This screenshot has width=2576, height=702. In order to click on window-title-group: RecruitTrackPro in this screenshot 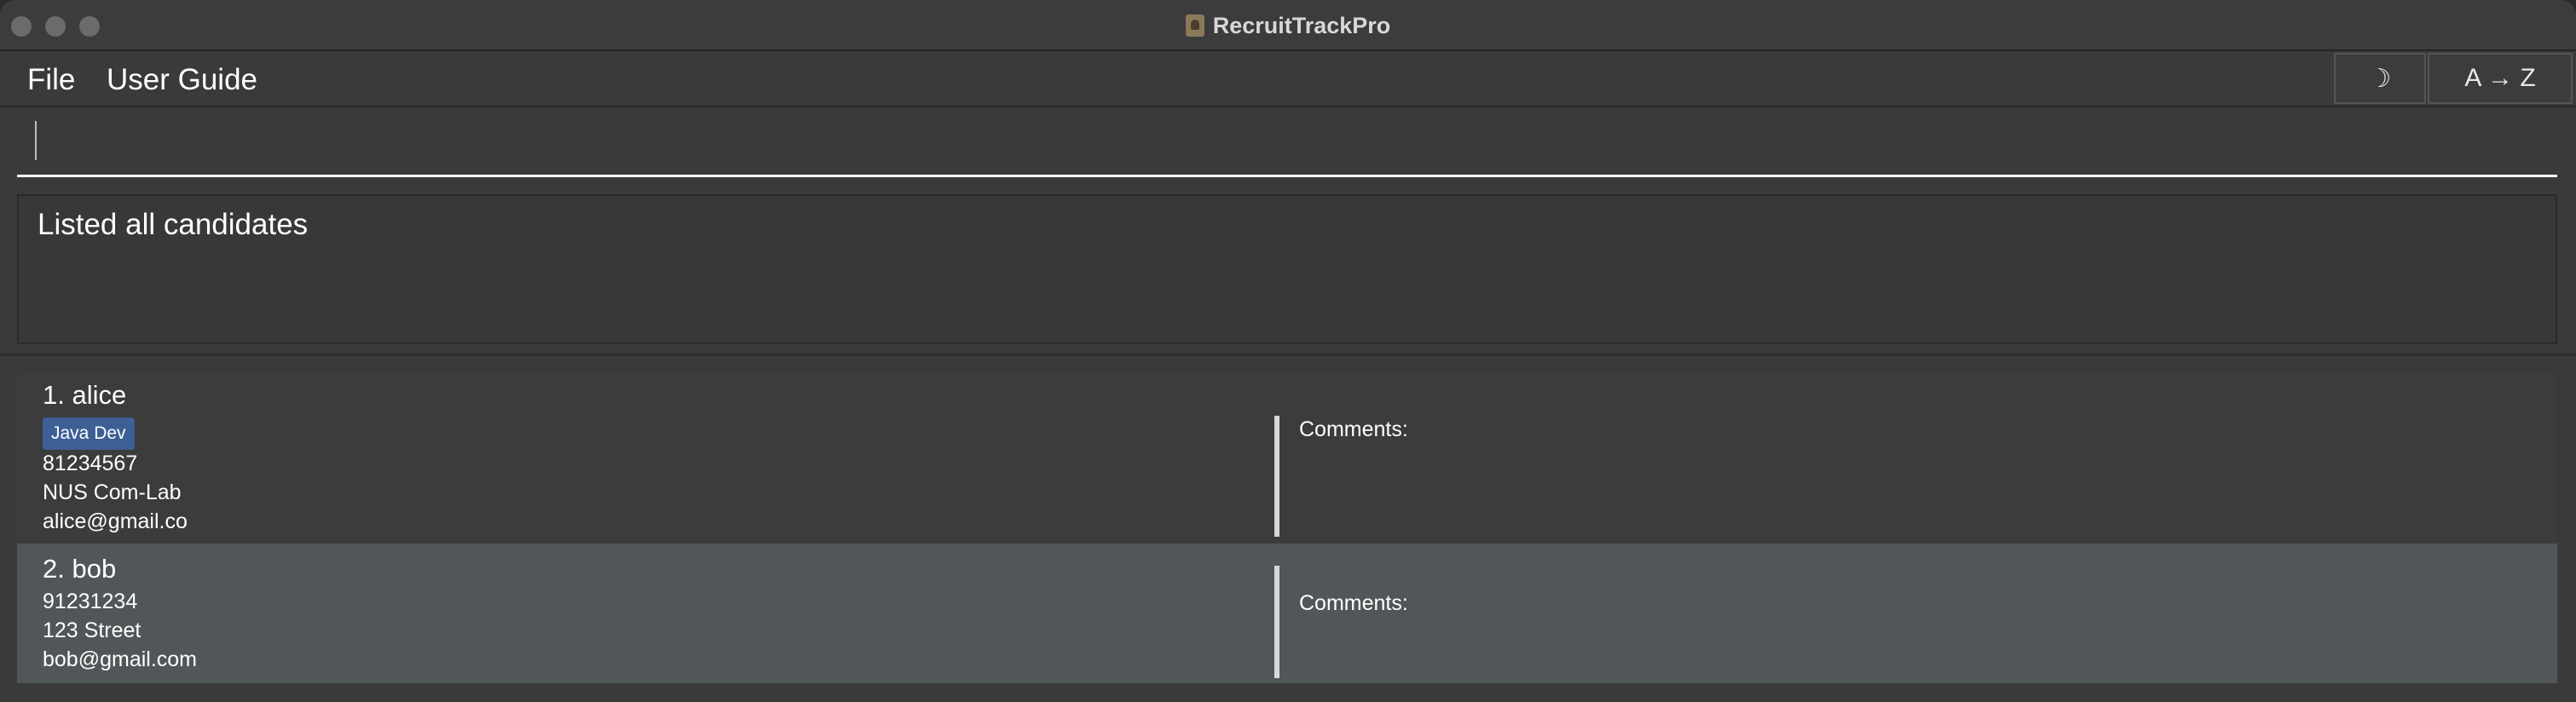, I will do `click(1288, 25)`.